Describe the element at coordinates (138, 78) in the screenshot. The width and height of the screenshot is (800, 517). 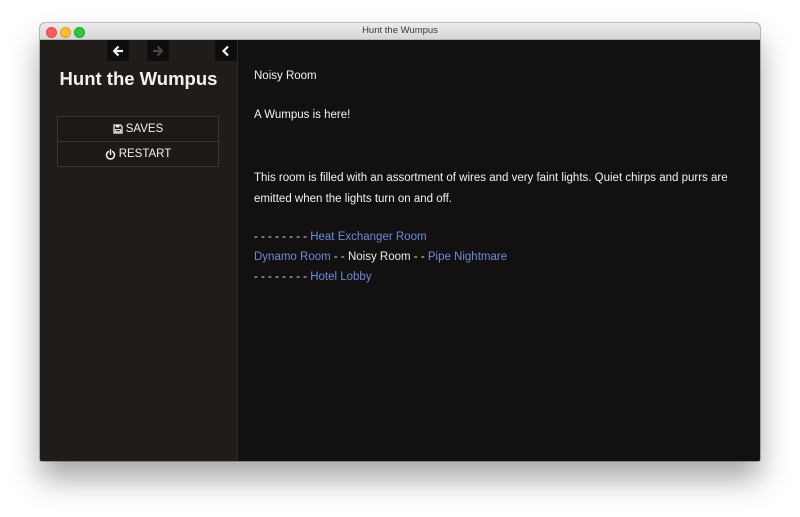
I see `sidebar-title: Hunt the Wumpus` at that location.